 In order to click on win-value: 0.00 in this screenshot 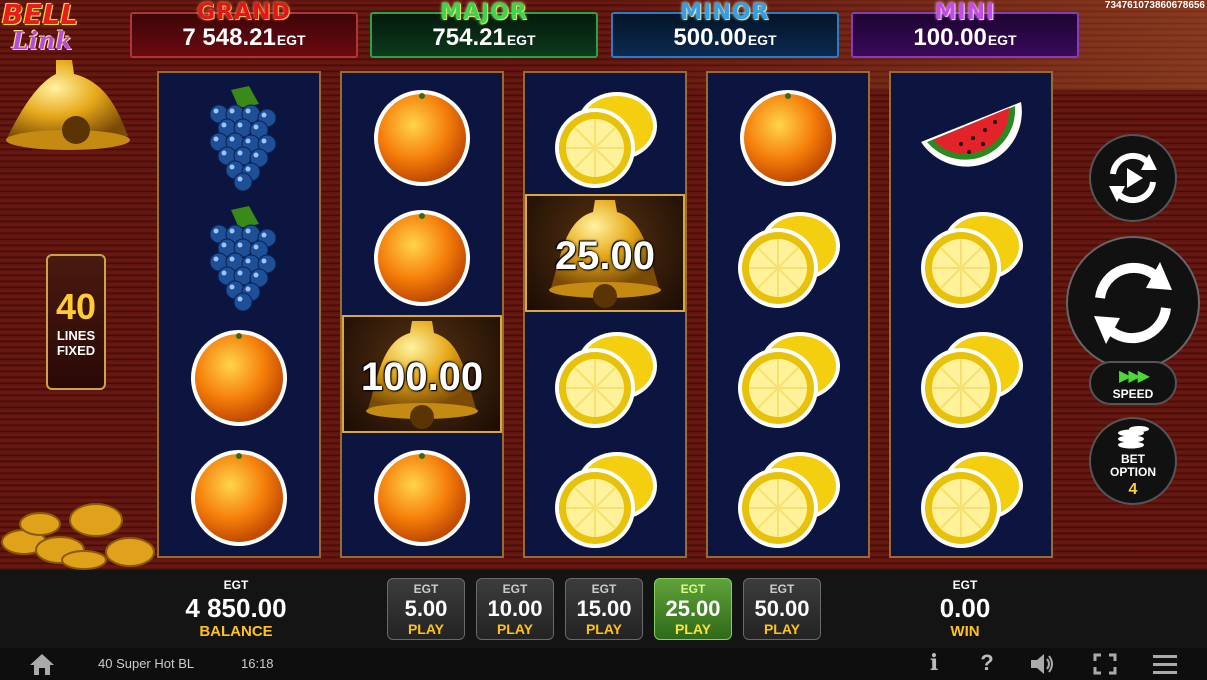, I will do `click(965, 608)`.